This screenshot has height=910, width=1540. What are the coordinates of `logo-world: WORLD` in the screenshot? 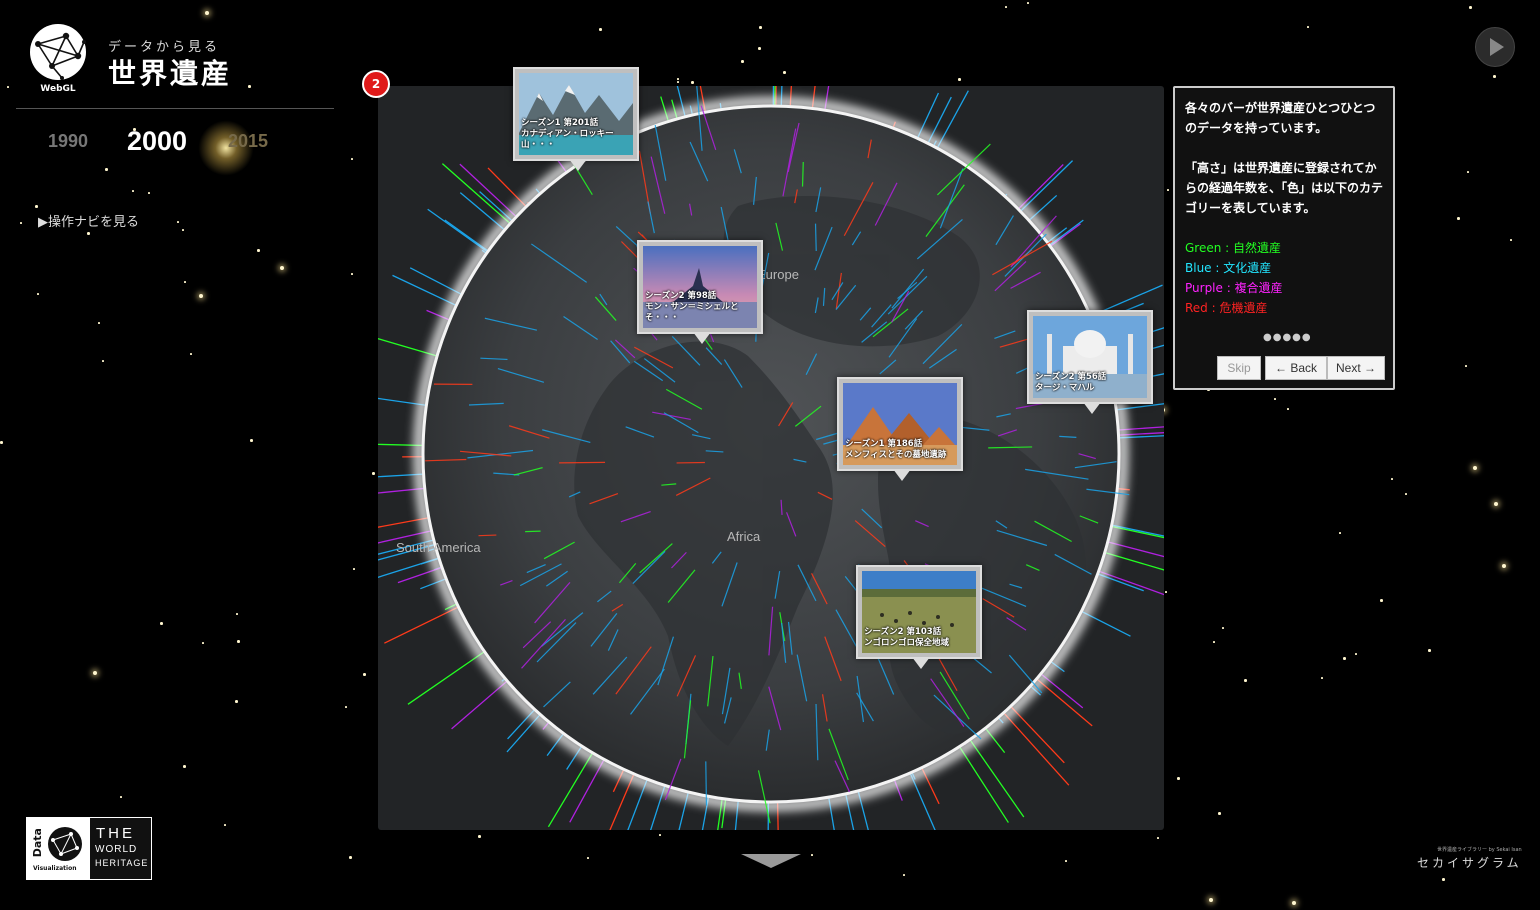 It's located at (116, 849).